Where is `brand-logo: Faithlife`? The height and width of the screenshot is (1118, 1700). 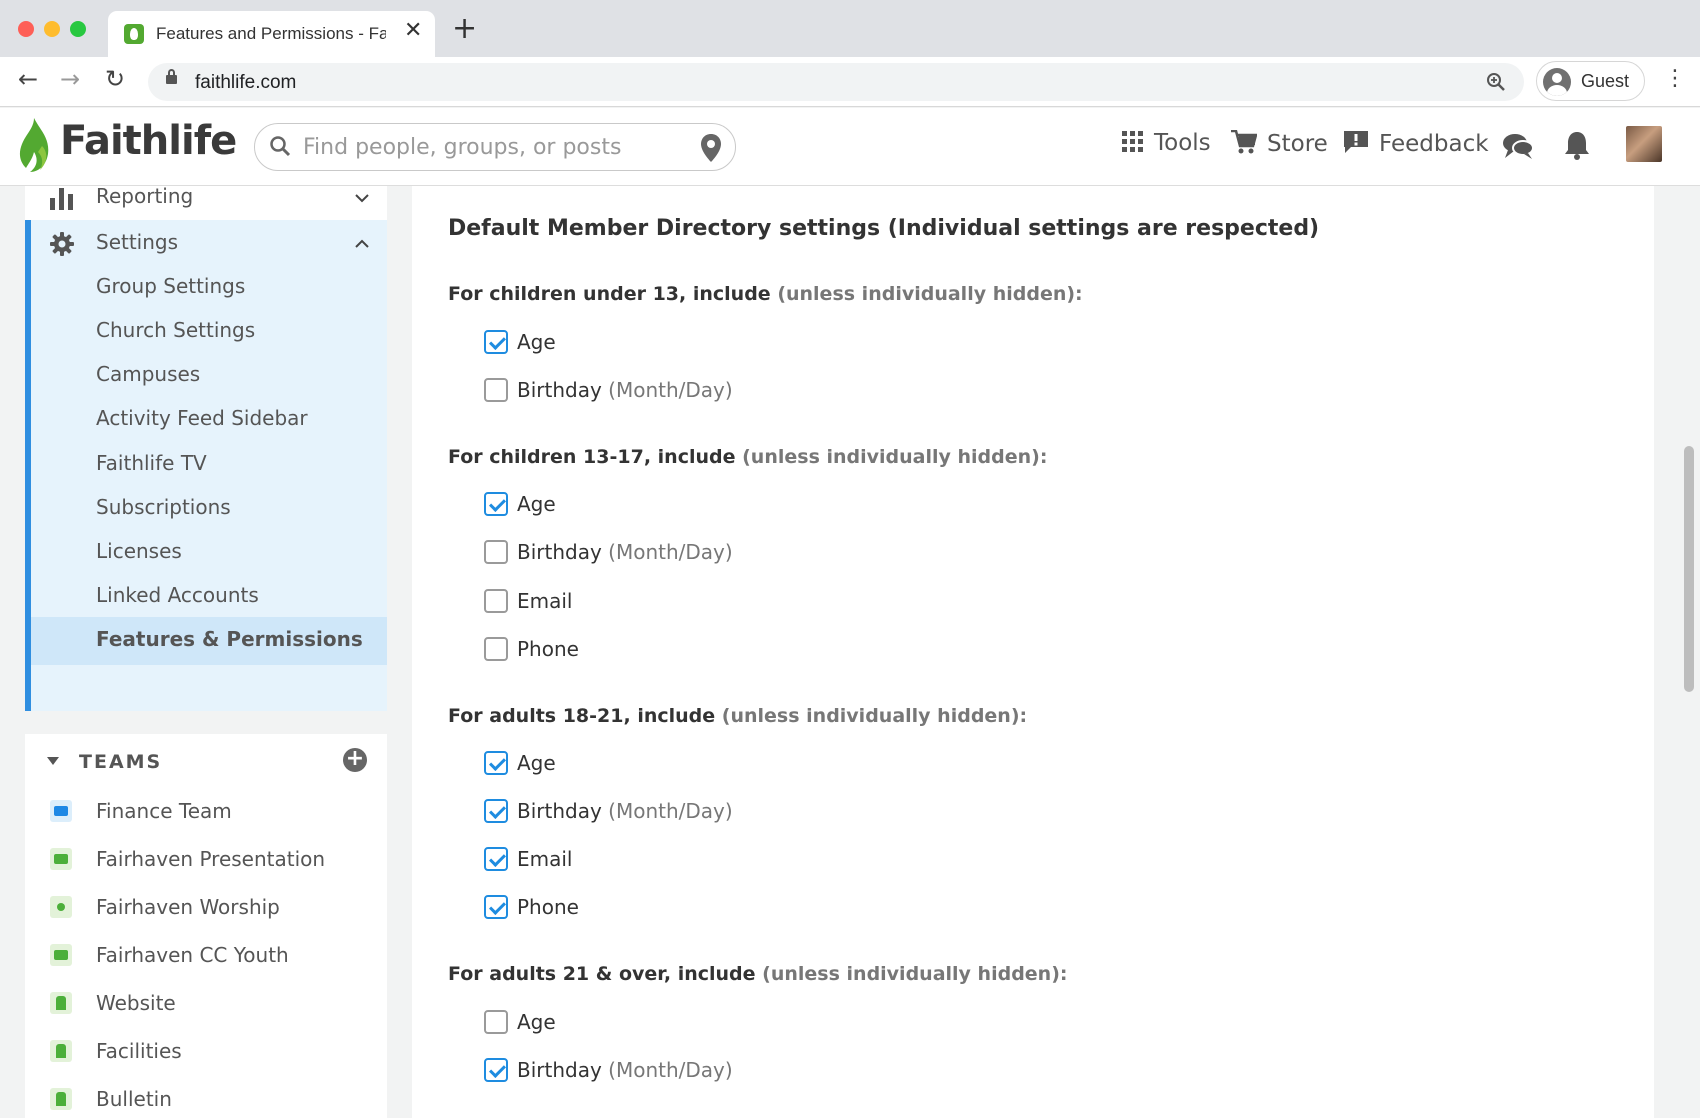 brand-logo: Faithlife is located at coordinates (148, 141).